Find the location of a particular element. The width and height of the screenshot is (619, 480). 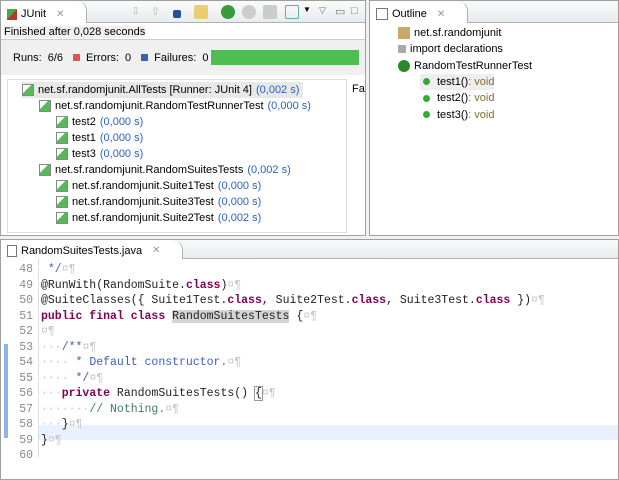

view-menu-icon: ▽ is located at coordinates (326, 12).